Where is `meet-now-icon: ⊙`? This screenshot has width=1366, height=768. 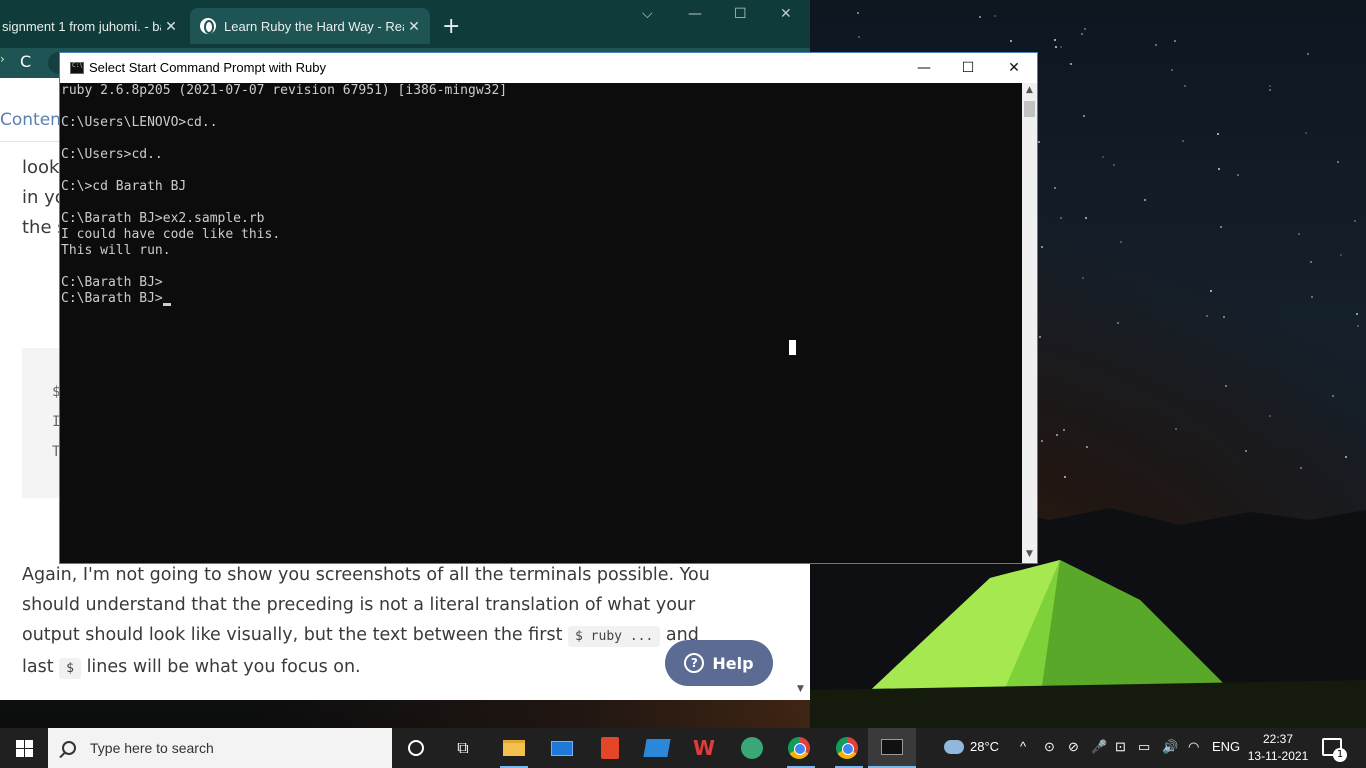
meet-now-icon: ⊙ is located at coordinates (1049, 747).